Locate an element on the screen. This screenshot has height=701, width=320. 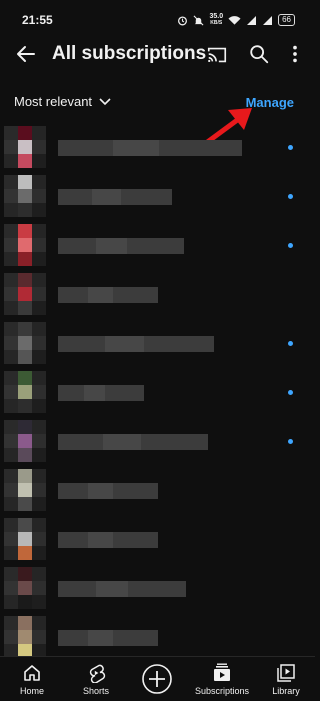
nav-subscriptions: Subscriptions is located at coordinates (222, 679).